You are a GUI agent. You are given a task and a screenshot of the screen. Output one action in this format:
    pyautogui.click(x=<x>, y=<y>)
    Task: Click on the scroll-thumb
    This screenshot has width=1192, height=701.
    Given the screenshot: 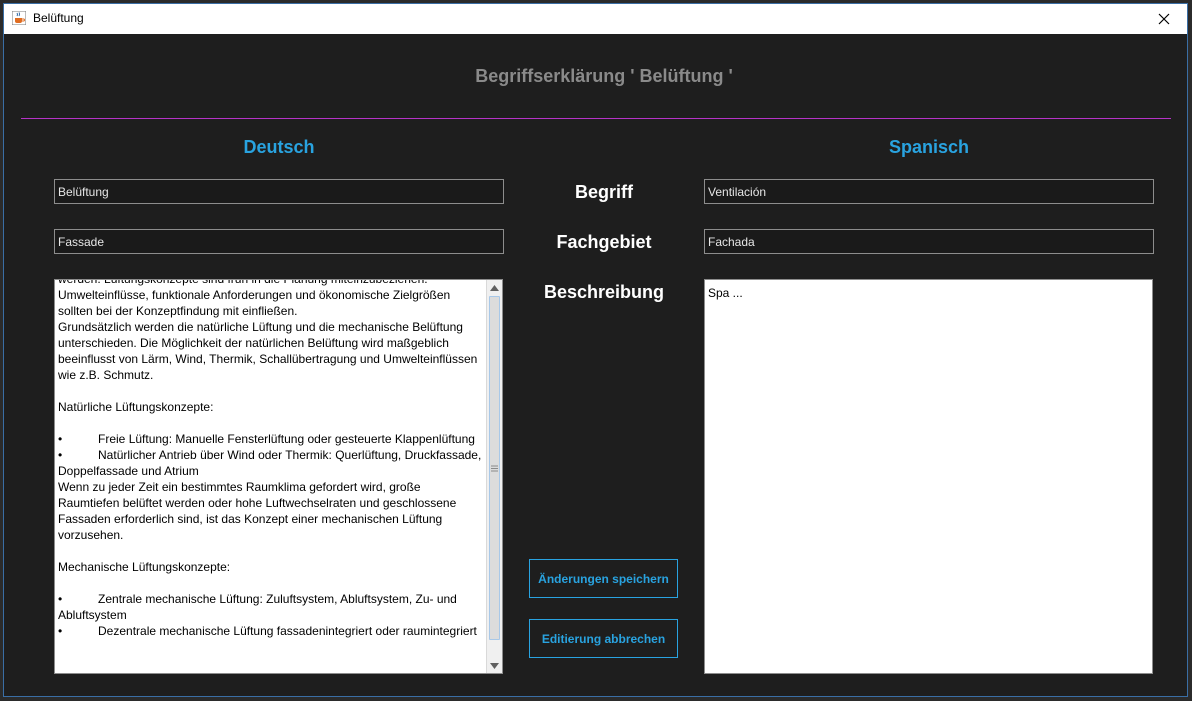 What is the action you would take?
    pyautogui.click(x=494, y=468)
    